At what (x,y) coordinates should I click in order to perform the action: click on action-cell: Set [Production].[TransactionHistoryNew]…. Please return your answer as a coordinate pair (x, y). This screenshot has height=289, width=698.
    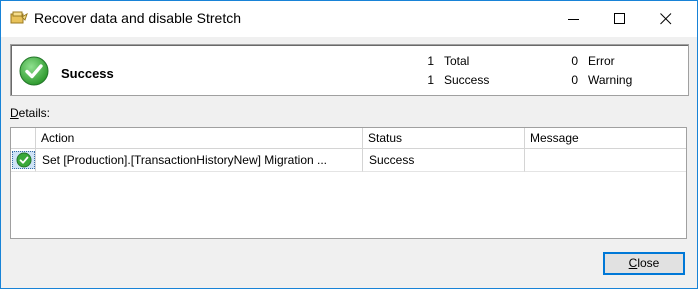
    Looking at the image, I should click on (199, 160).